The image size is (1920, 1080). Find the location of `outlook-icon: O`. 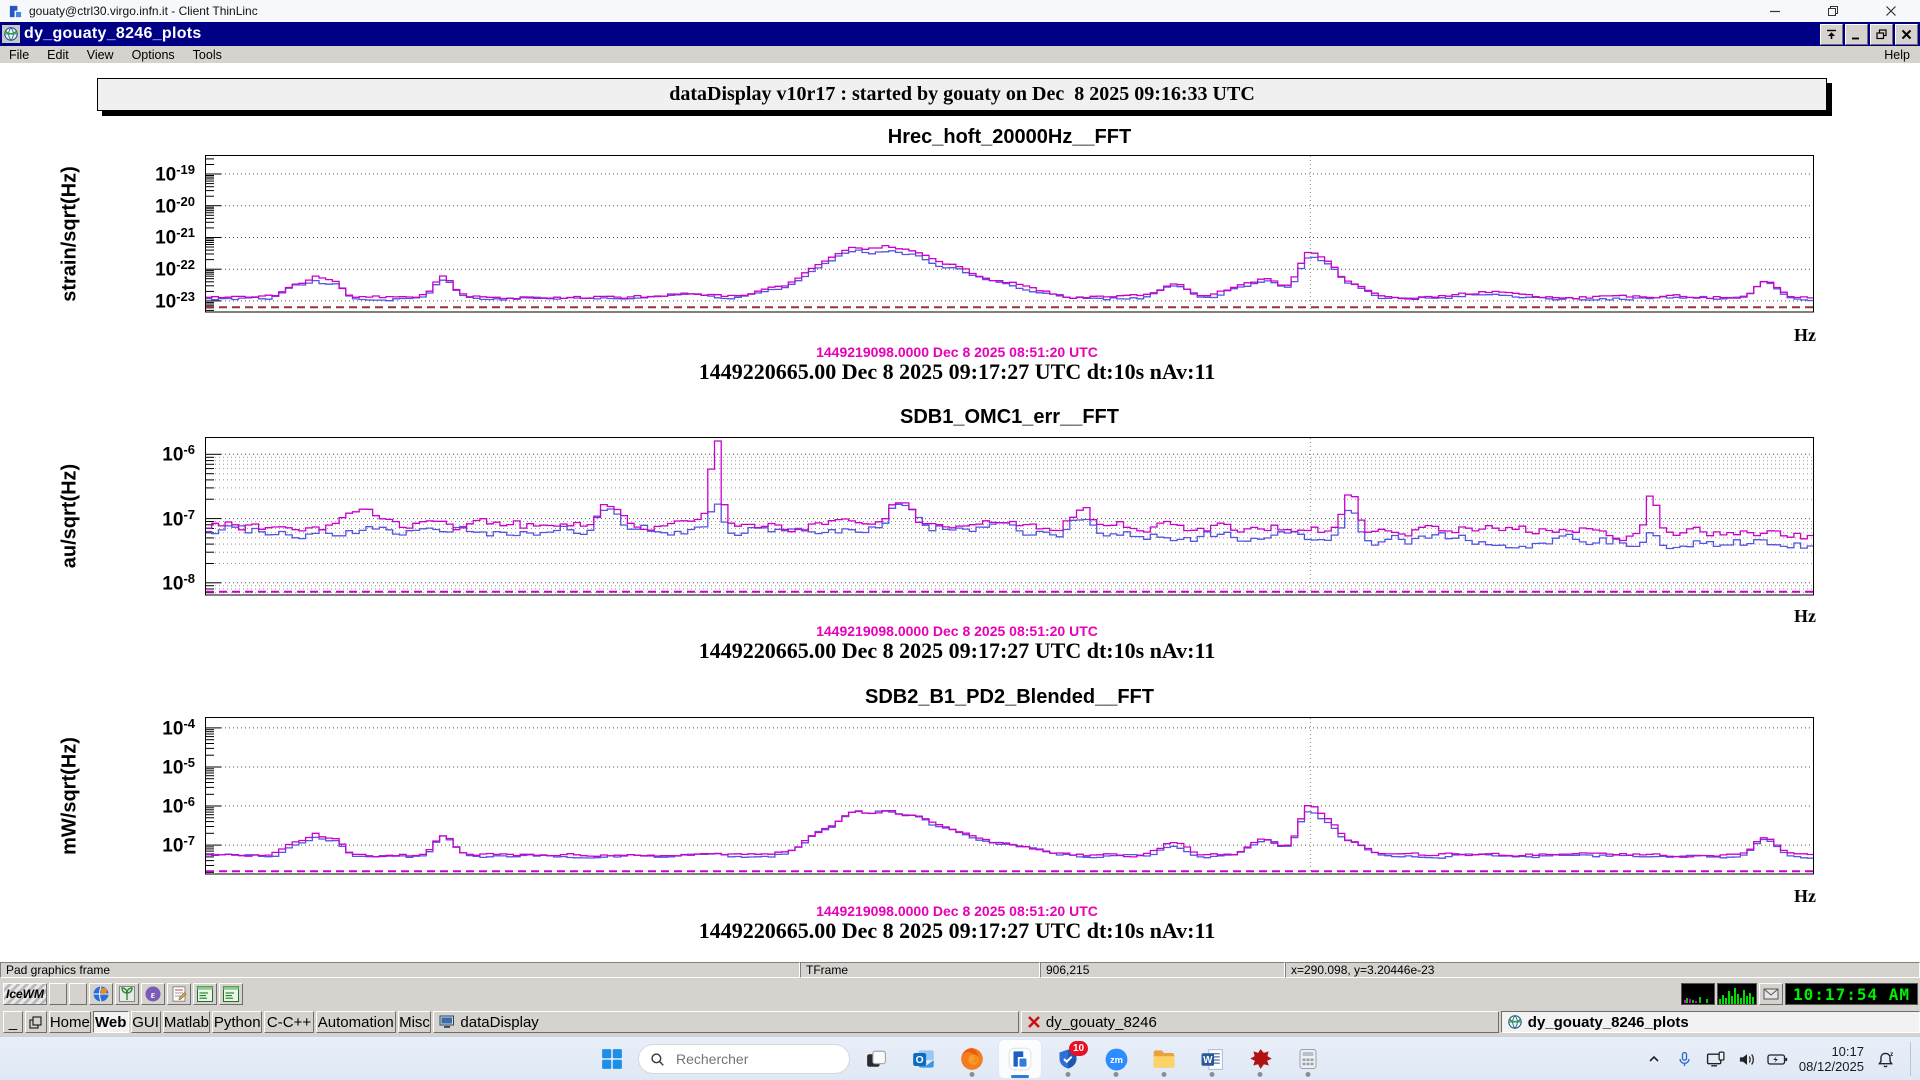

outlook-icon: O is located at coordinates (924, 1059).